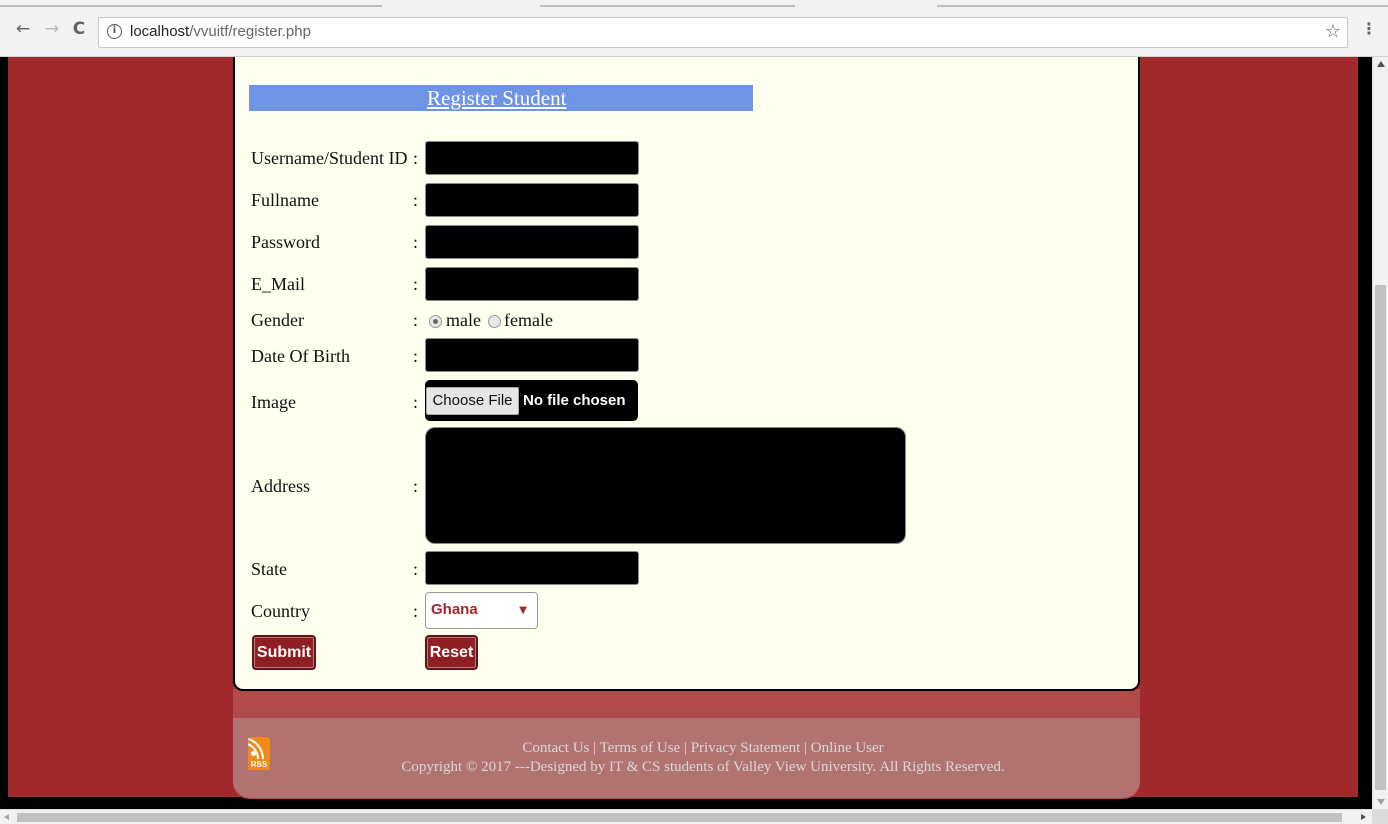 The height and width of the screenshot is (824, 1388). What do you see at coordinates (665, 485) in the screenshot?
I see `address-textarea` at bounding box center [665, 485].